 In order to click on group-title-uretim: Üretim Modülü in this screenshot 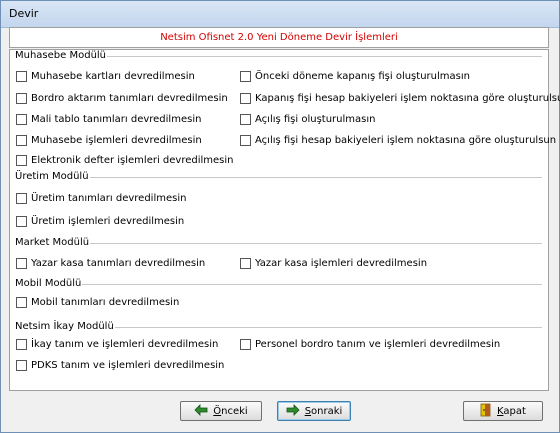, I will do `click(52, 176)`.